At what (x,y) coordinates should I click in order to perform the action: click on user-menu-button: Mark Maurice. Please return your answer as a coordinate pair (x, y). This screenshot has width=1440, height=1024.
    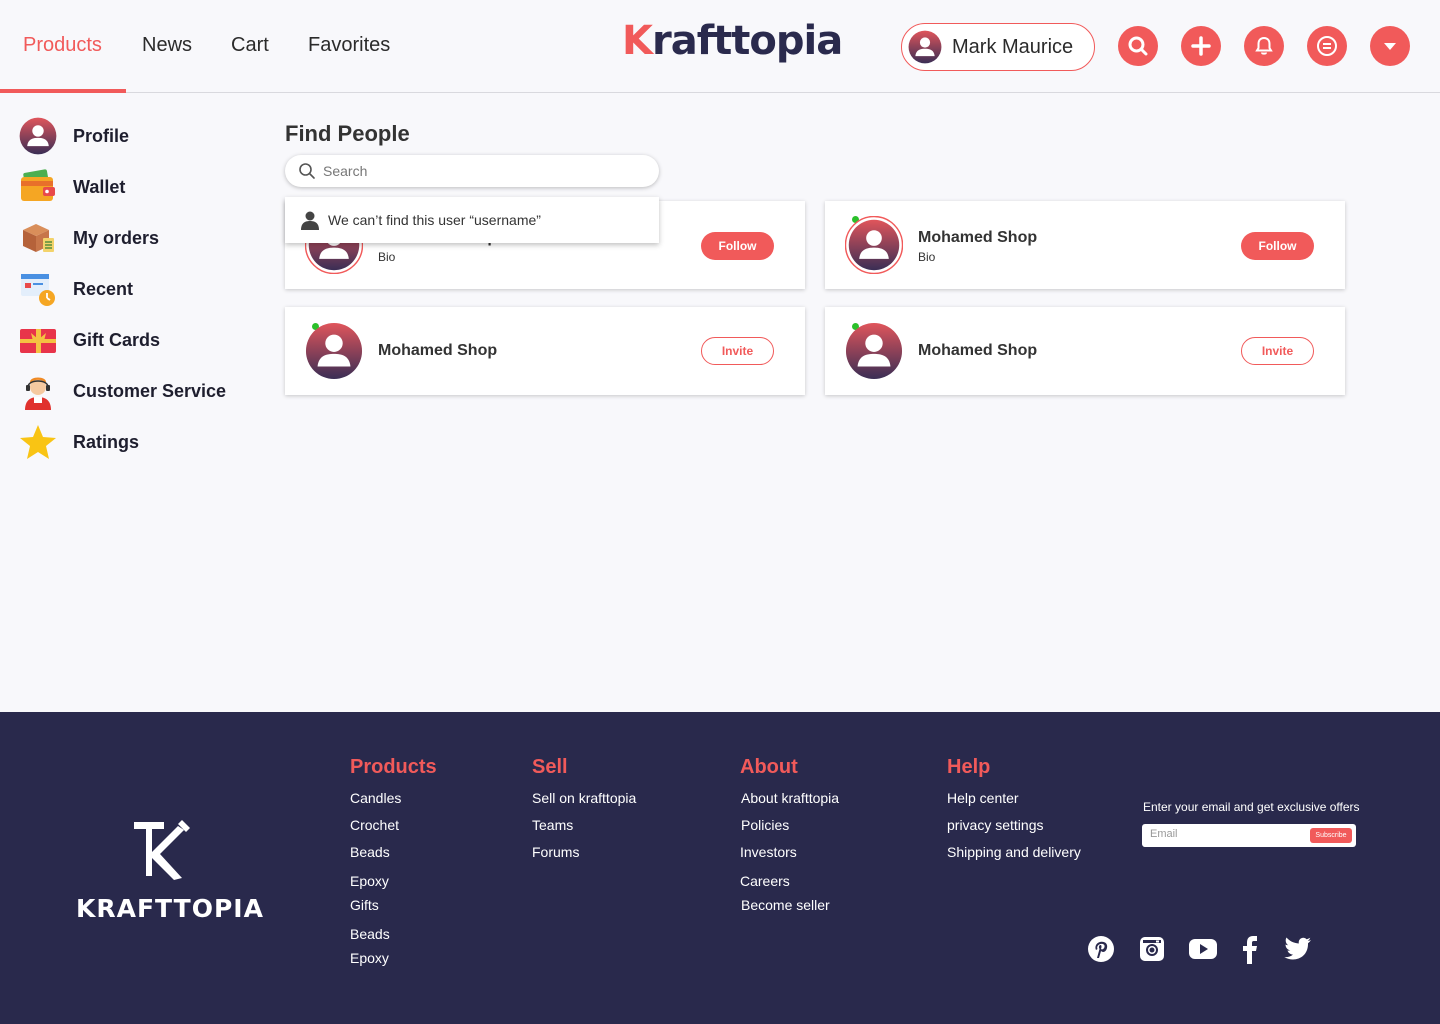
    Looking at the image, I should click on (998, 47).